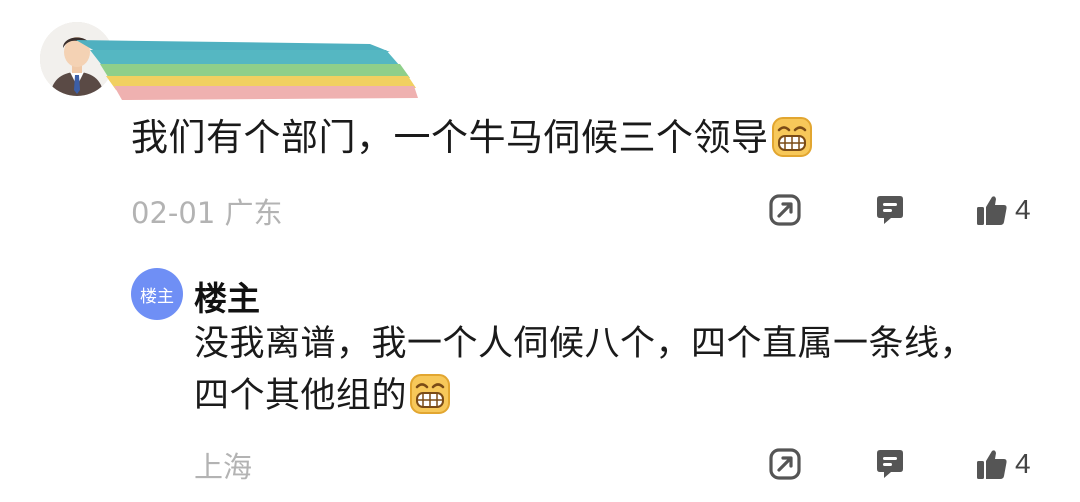 Image resolution: width=1080 pixels, height=502 pixels. What do you see at coordinates (250, 66) in the screenshot?
I see `username-censor-overlay` at bounding box center [250, 66].